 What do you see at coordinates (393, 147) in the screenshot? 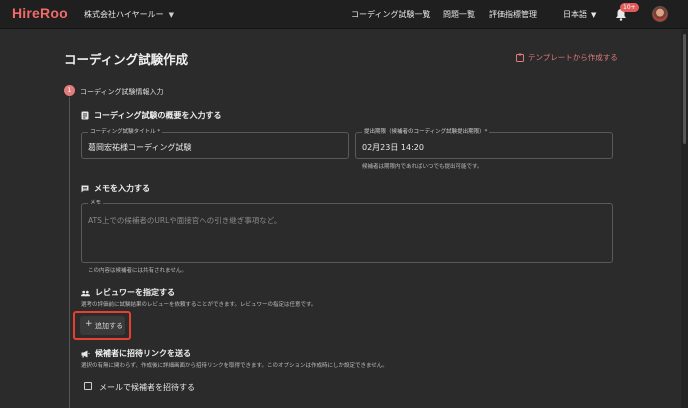
I see `deadline-value: 02月23日 14:20` at bounding box center [393, 147].